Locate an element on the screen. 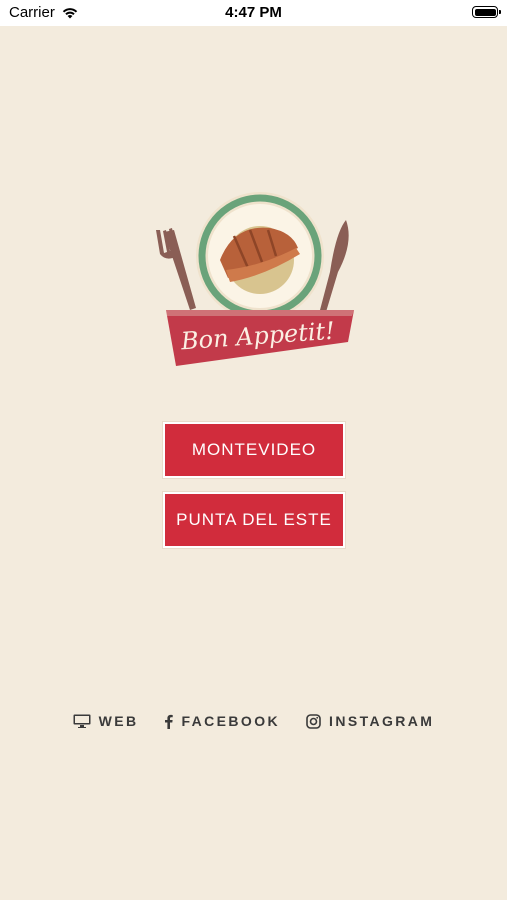  facebook-link: FACEBOOK is located at coordinates (222, 721).